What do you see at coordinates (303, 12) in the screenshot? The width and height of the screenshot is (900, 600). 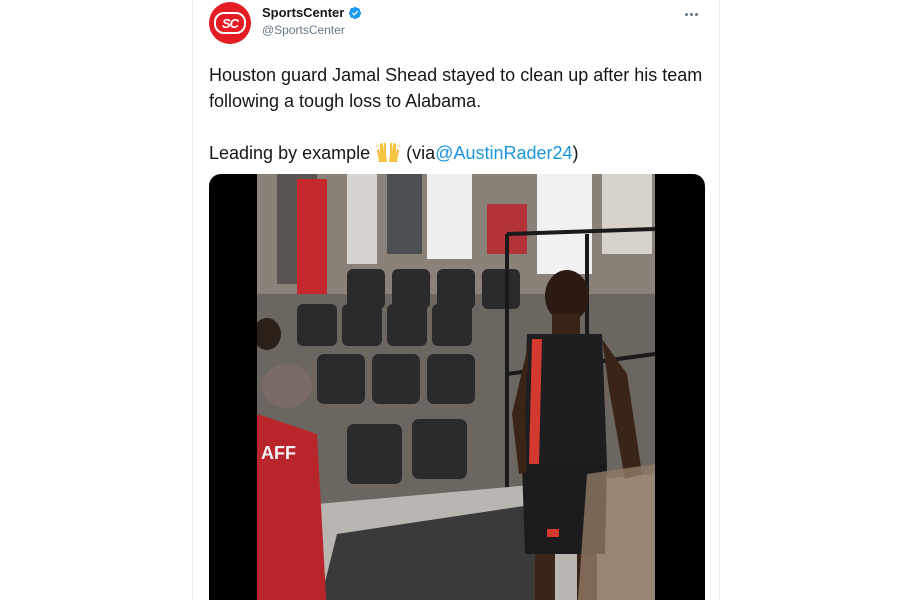 I see `display-name: SportsCenter` at bounding box center [303, 12].